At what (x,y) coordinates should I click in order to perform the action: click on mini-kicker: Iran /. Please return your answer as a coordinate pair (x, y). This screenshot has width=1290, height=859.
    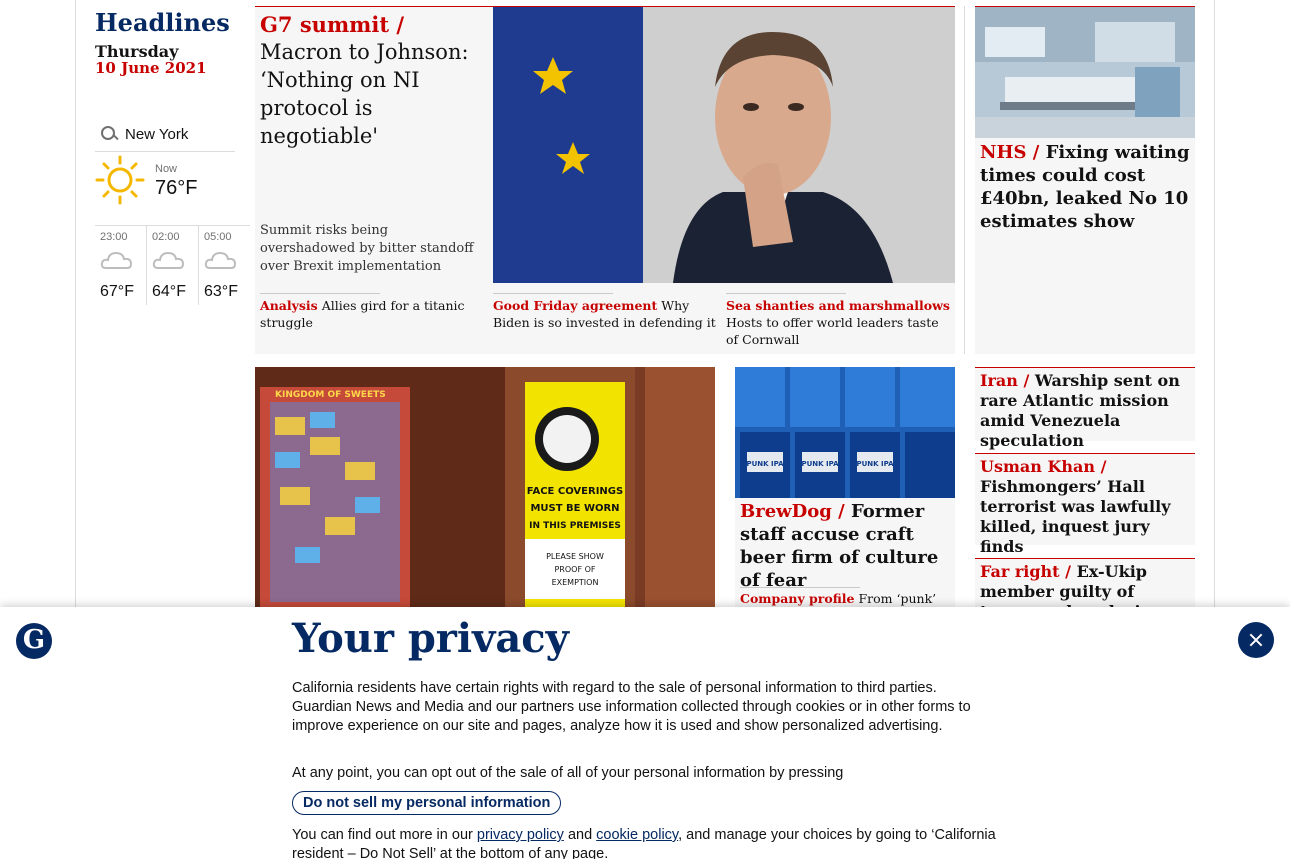
    Looking at the image, I should click on (1005, 380).